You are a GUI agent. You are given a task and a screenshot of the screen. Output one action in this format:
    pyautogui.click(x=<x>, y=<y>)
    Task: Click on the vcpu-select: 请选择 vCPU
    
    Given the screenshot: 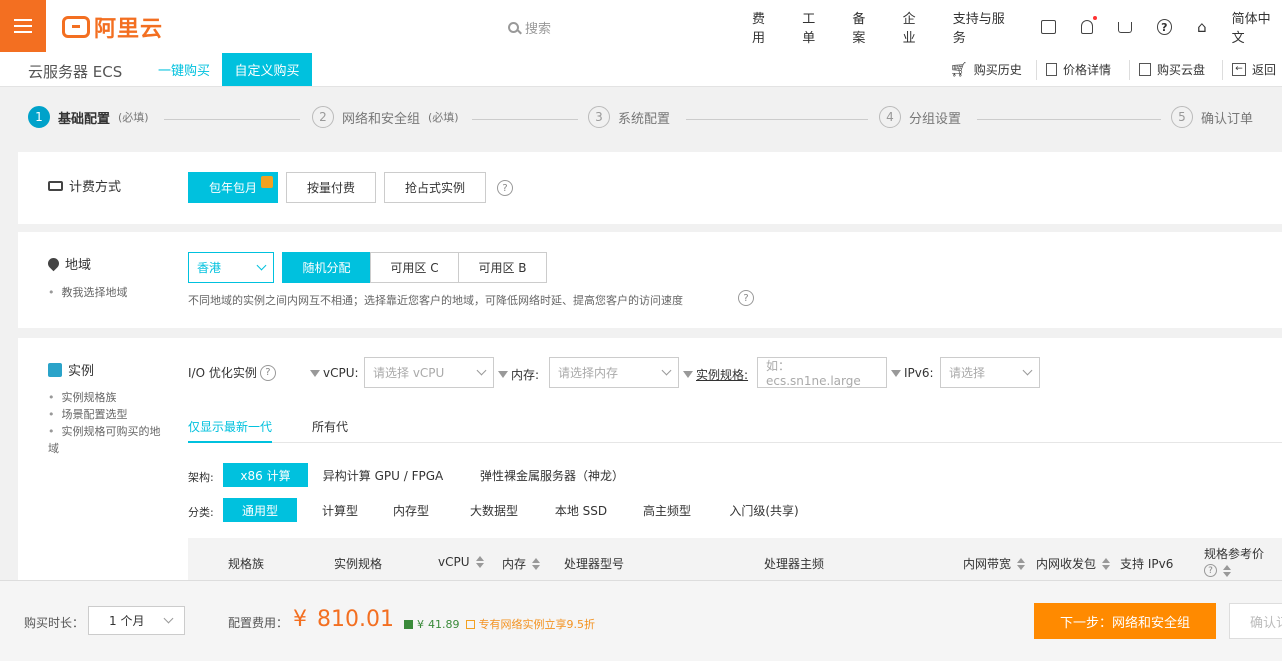 What is the action you would take?
    pyautogui.click(x=429, y=372)
    